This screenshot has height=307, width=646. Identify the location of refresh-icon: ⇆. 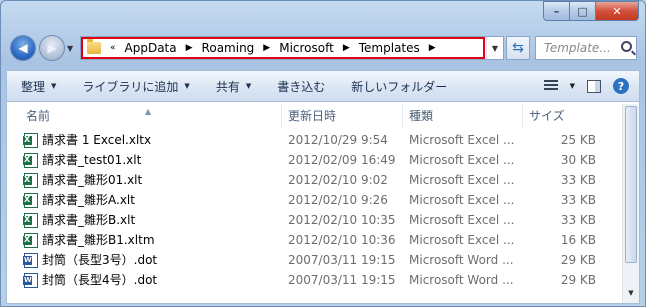
(518, 48).